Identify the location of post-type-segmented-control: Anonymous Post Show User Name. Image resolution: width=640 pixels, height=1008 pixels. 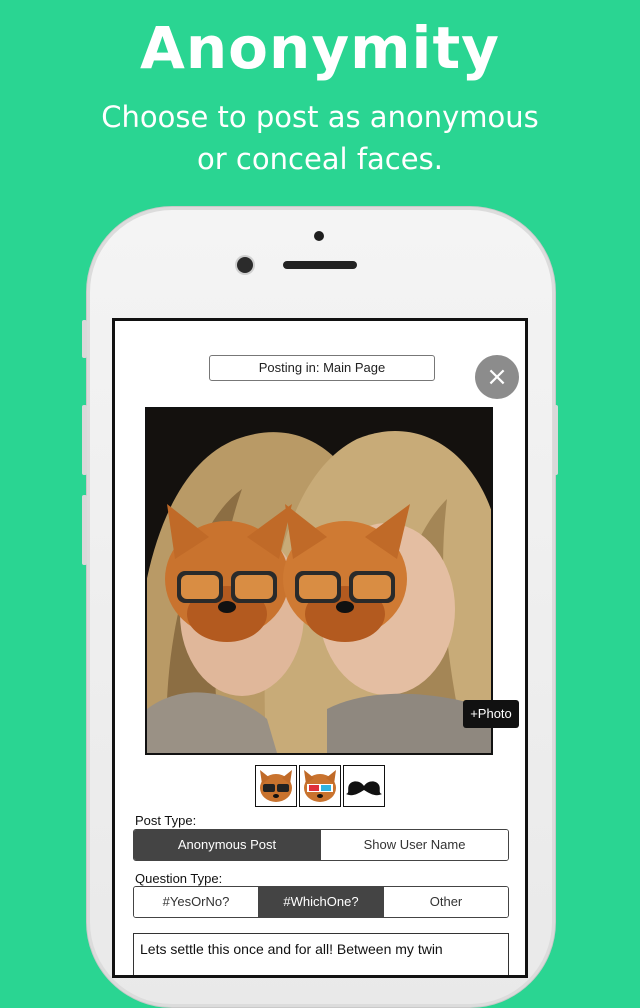
(321, 845).